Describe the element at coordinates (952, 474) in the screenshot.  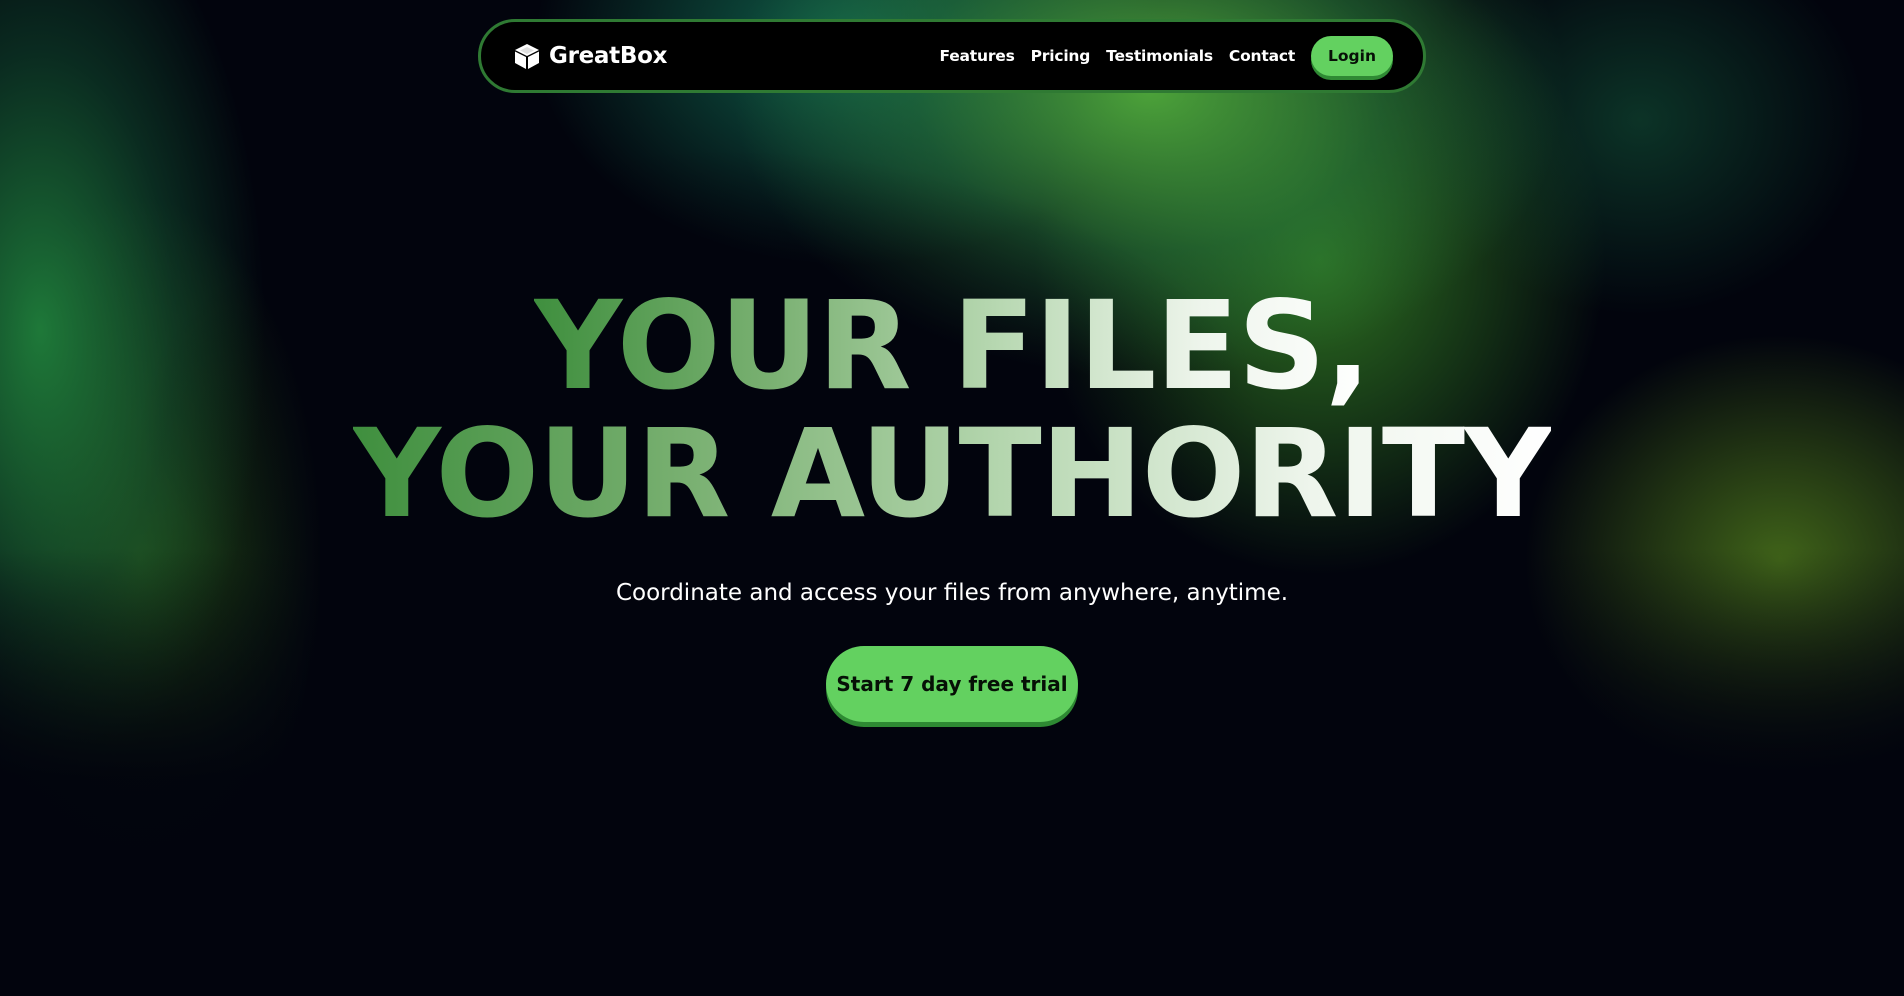
I see `hero-title-line-2: YOUR AUTHORITY` at that location.